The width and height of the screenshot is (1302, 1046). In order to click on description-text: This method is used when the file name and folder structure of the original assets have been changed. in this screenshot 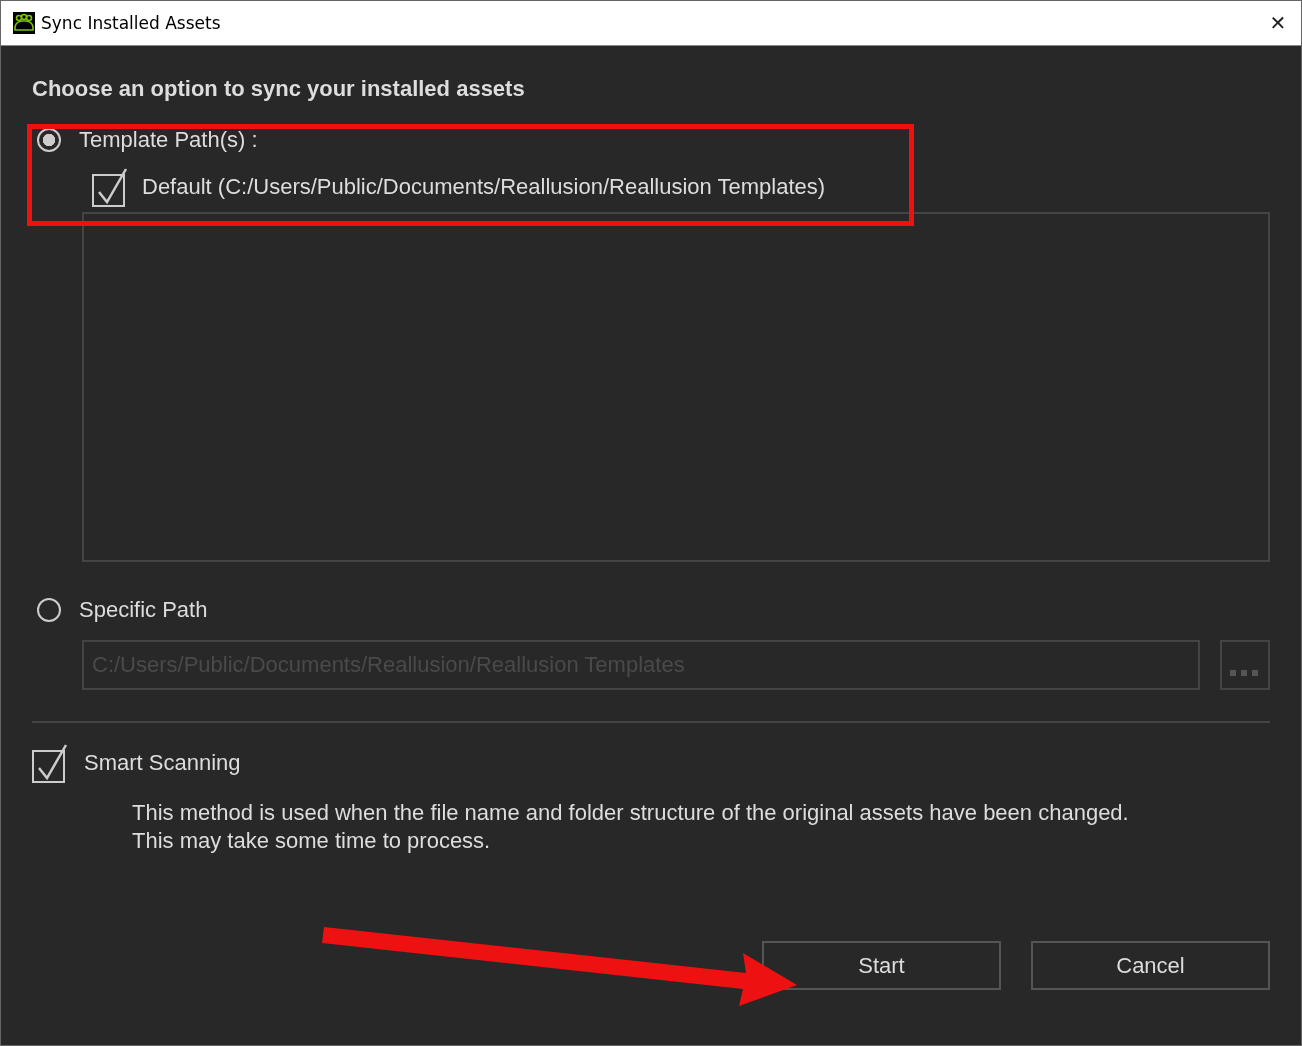, I will do `click(631, 813)`.